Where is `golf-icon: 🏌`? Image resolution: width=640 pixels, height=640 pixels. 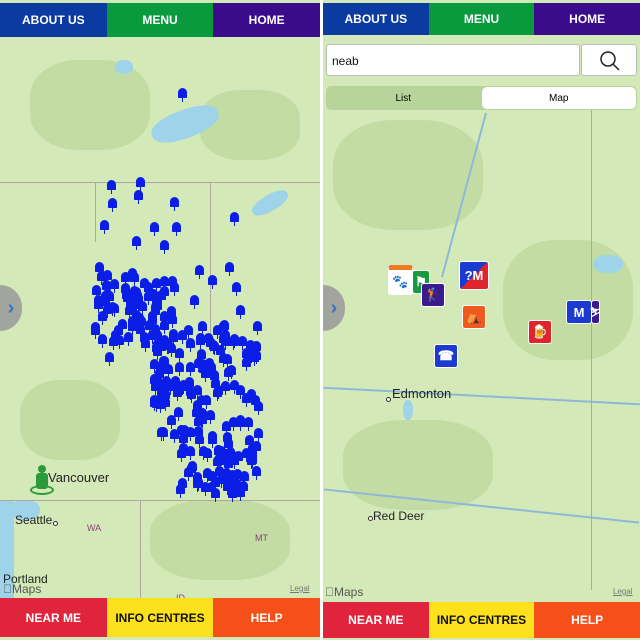 golf-icon: 🏌 is located at coordinates (433, 295).